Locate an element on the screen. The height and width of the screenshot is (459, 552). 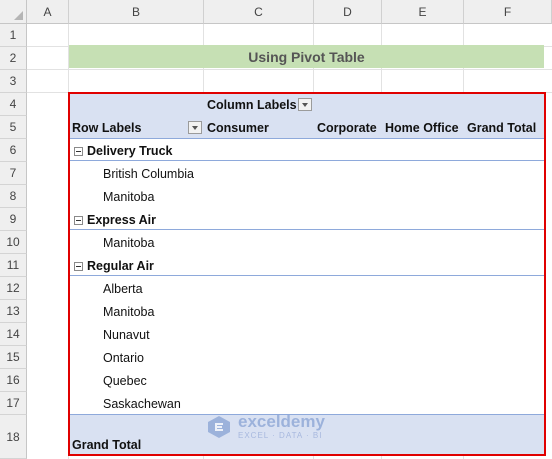
pivot-row-label: Alberta is located at coordinates (123, 289).